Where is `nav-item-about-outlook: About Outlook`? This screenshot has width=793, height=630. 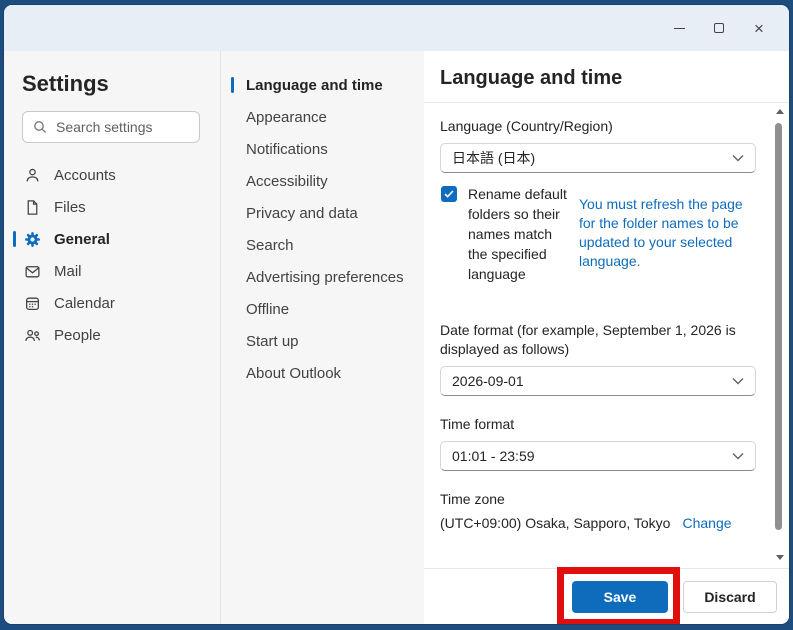 nav-item-about-outlook: About Outlook is located at coordinates (322, 373).